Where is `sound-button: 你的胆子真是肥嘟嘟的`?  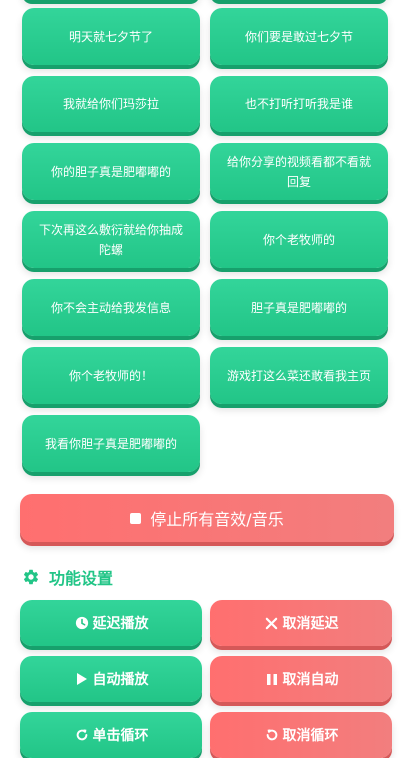 sound-button: 你的胆子真是肥嘟嘟的 is located at coordinates (111, 171).